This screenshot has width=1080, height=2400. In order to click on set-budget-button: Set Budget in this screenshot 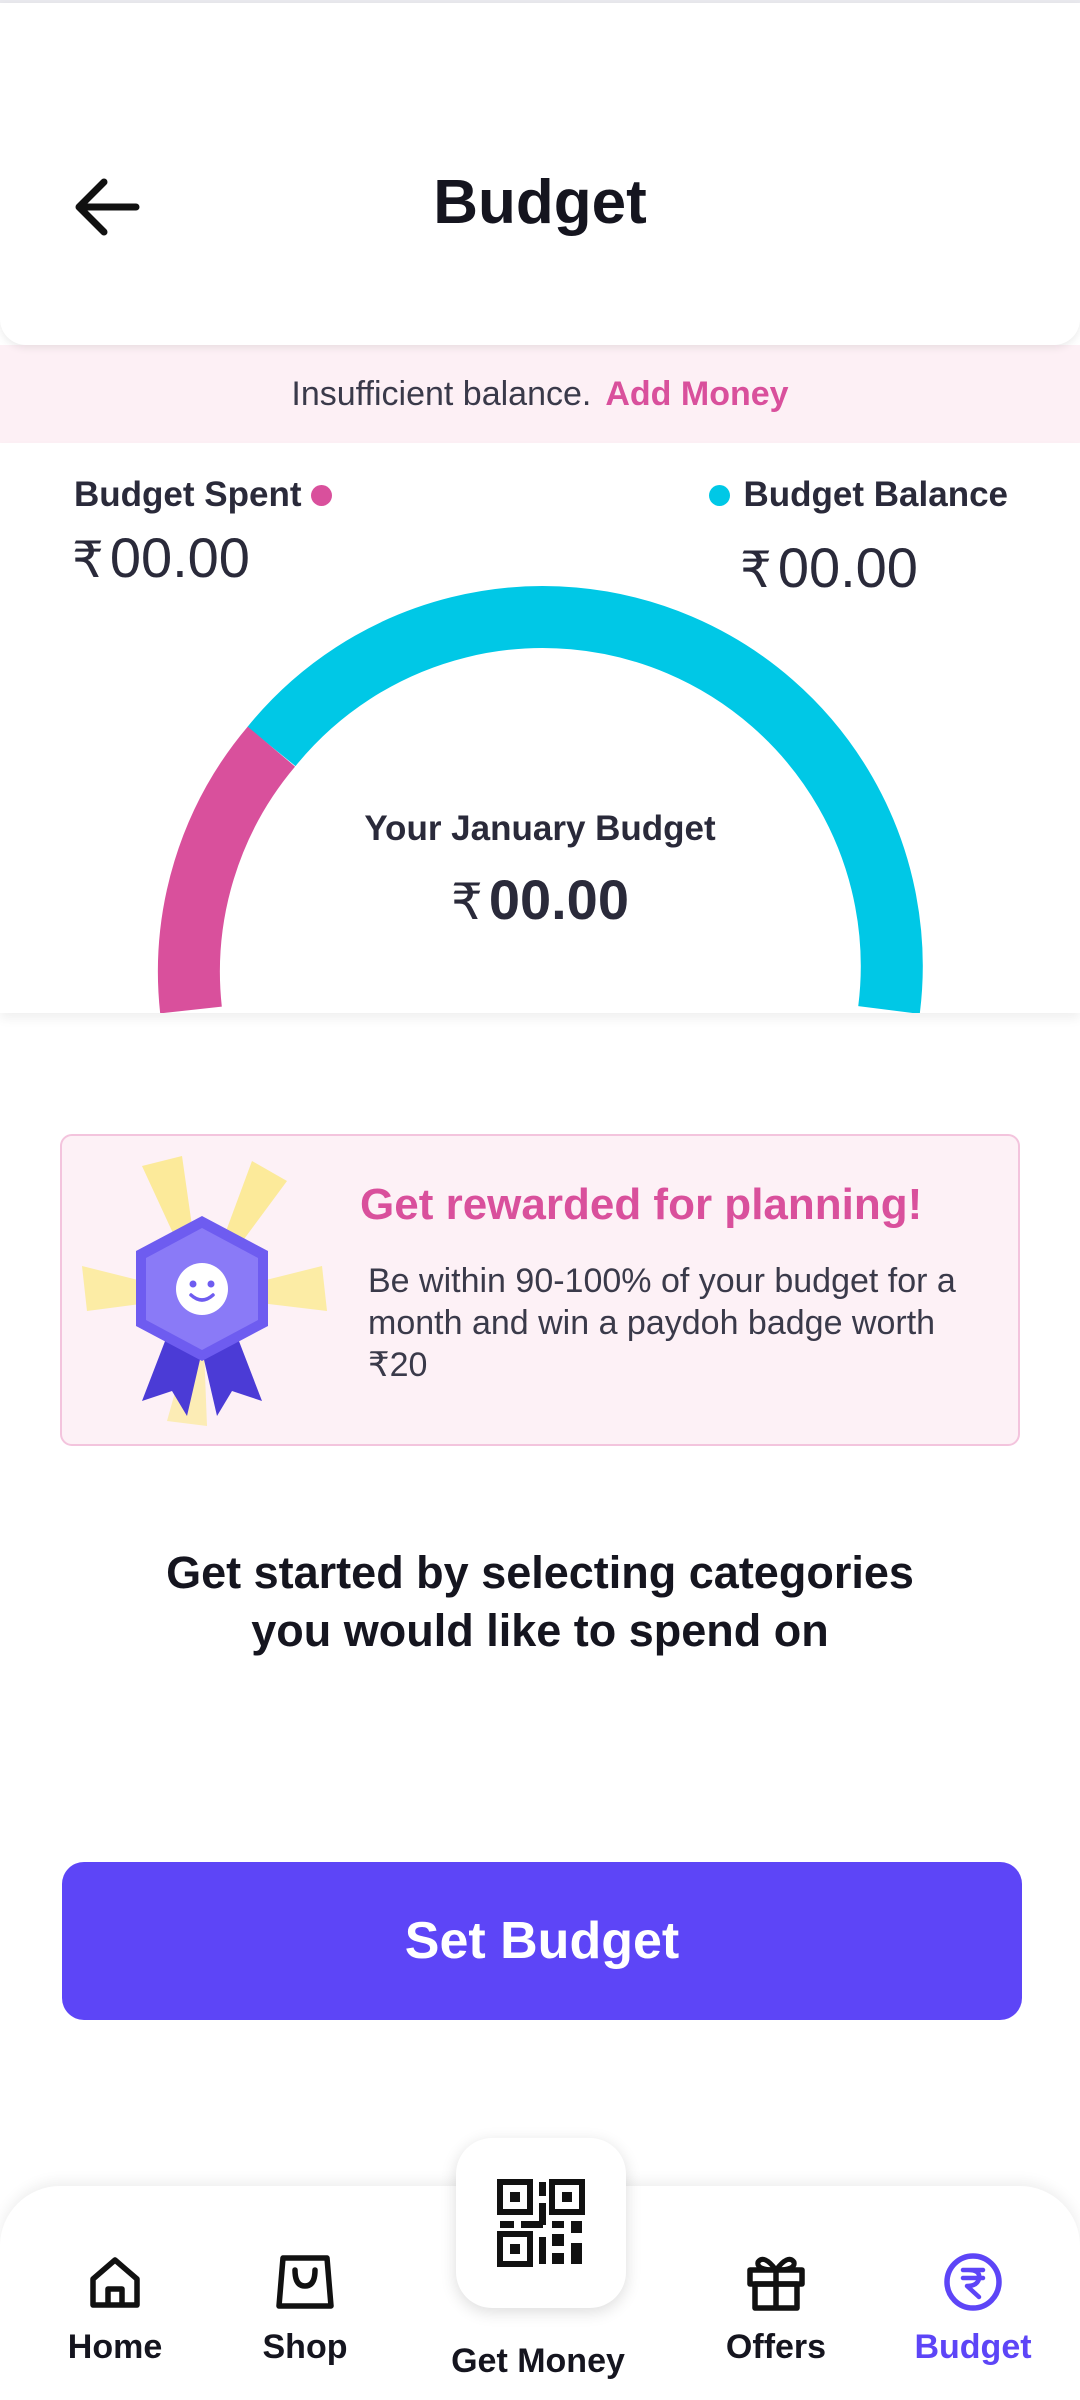, I will do `click(542, 1941)`.